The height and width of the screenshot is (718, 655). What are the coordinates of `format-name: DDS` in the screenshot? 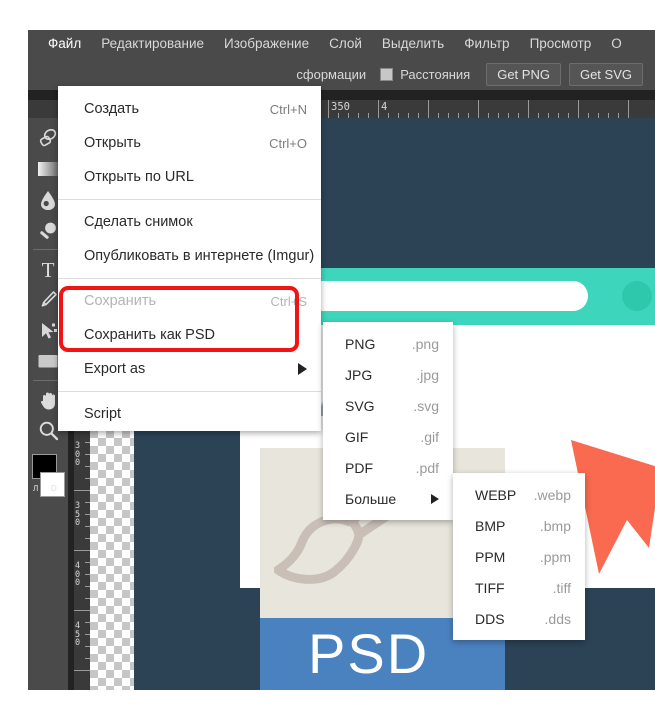 It's located at (490, 618).